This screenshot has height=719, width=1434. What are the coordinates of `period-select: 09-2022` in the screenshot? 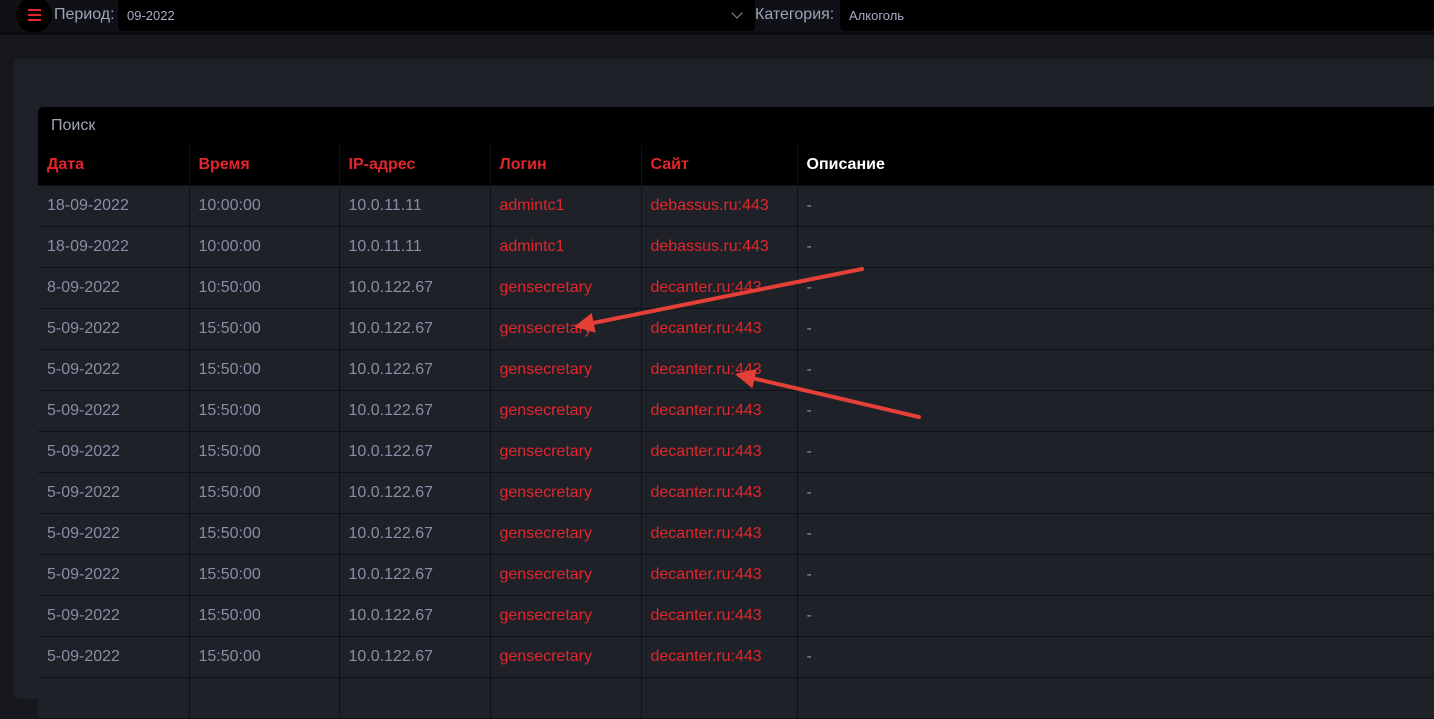 It's located at (436, 15).